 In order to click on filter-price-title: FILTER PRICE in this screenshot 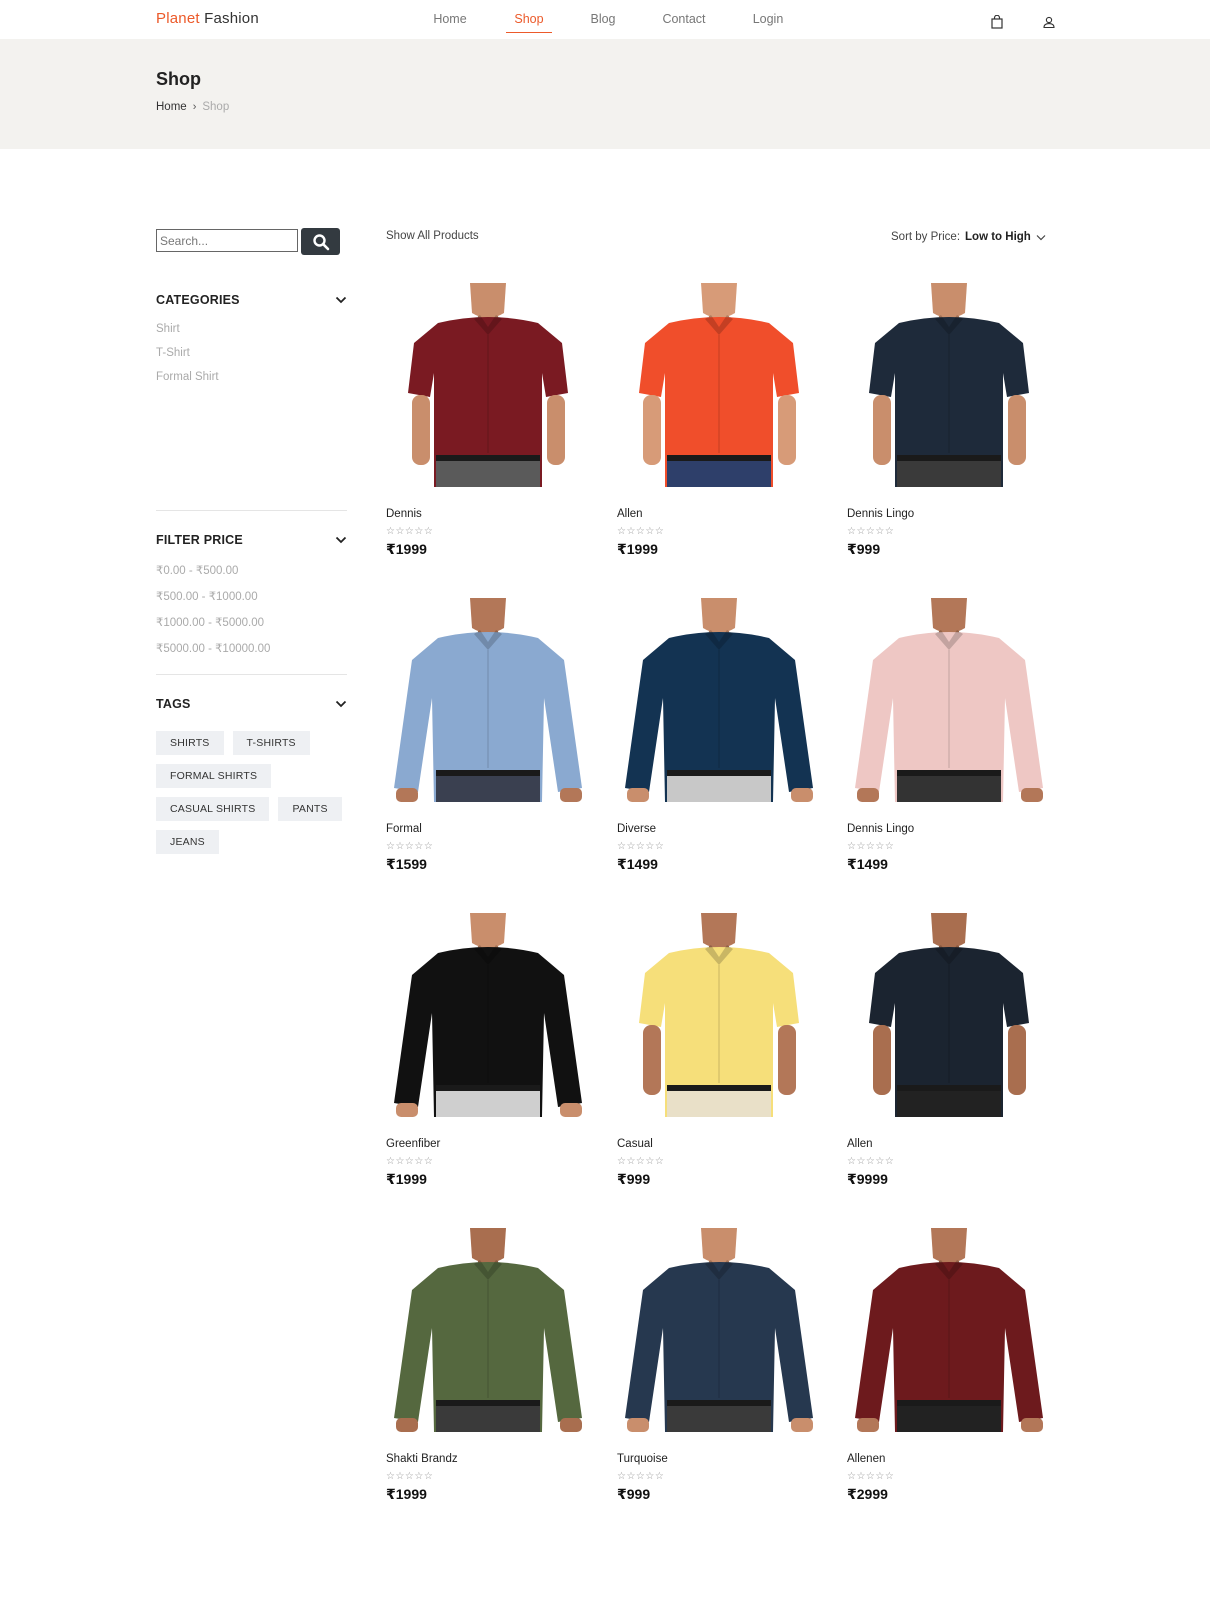, I will do `click(199, 540)`.